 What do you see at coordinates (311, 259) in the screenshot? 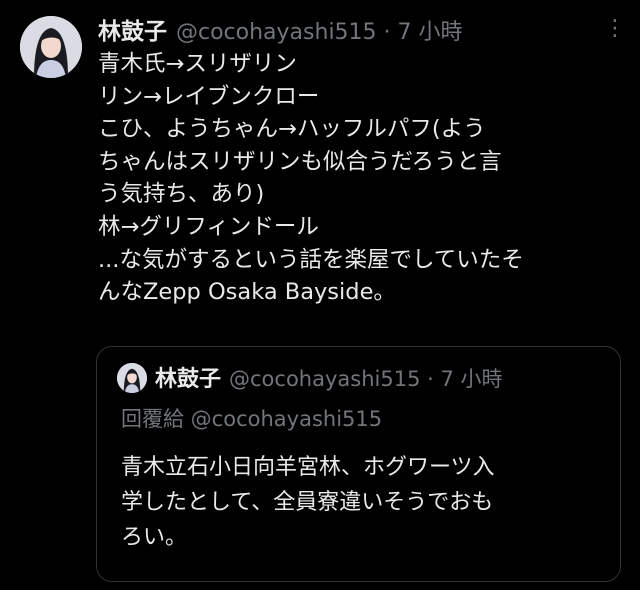
I see `tweet-line: ...な気がするという話を楽屋でしていたそ` at bounding box center [311, 259].